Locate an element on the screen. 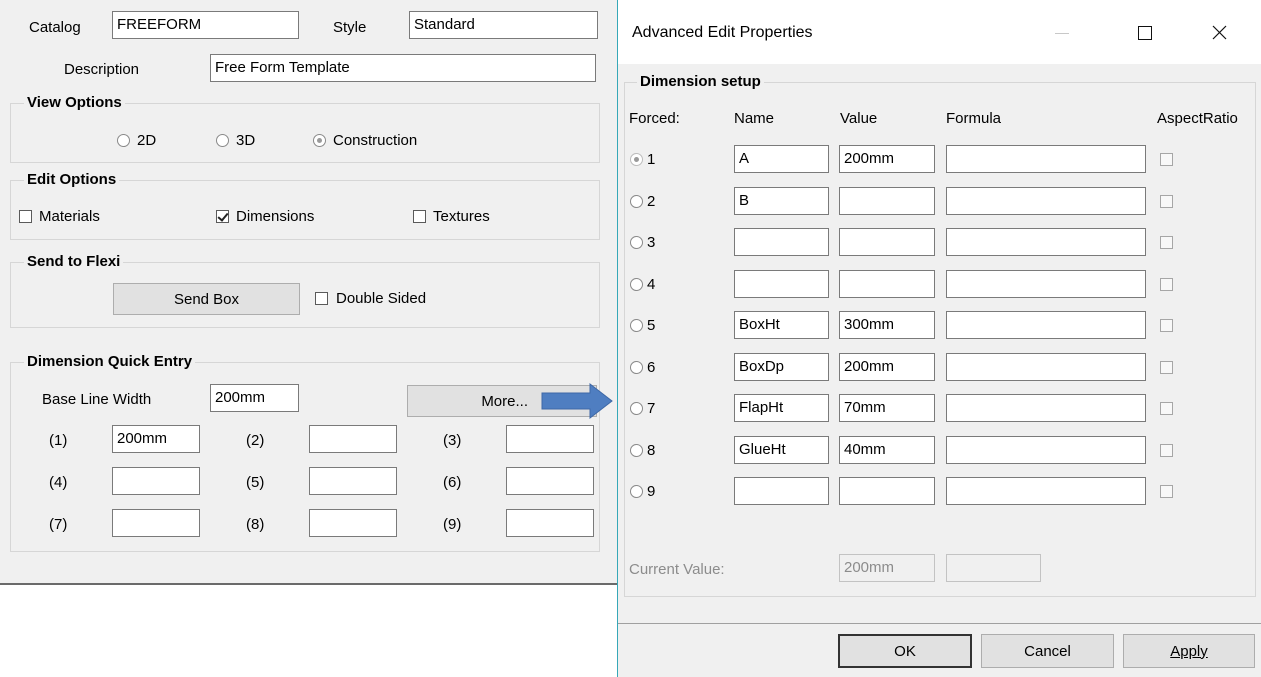 This screenshot has height=677, width=1261. textures-checkbox is located at coordinates (419, 216).